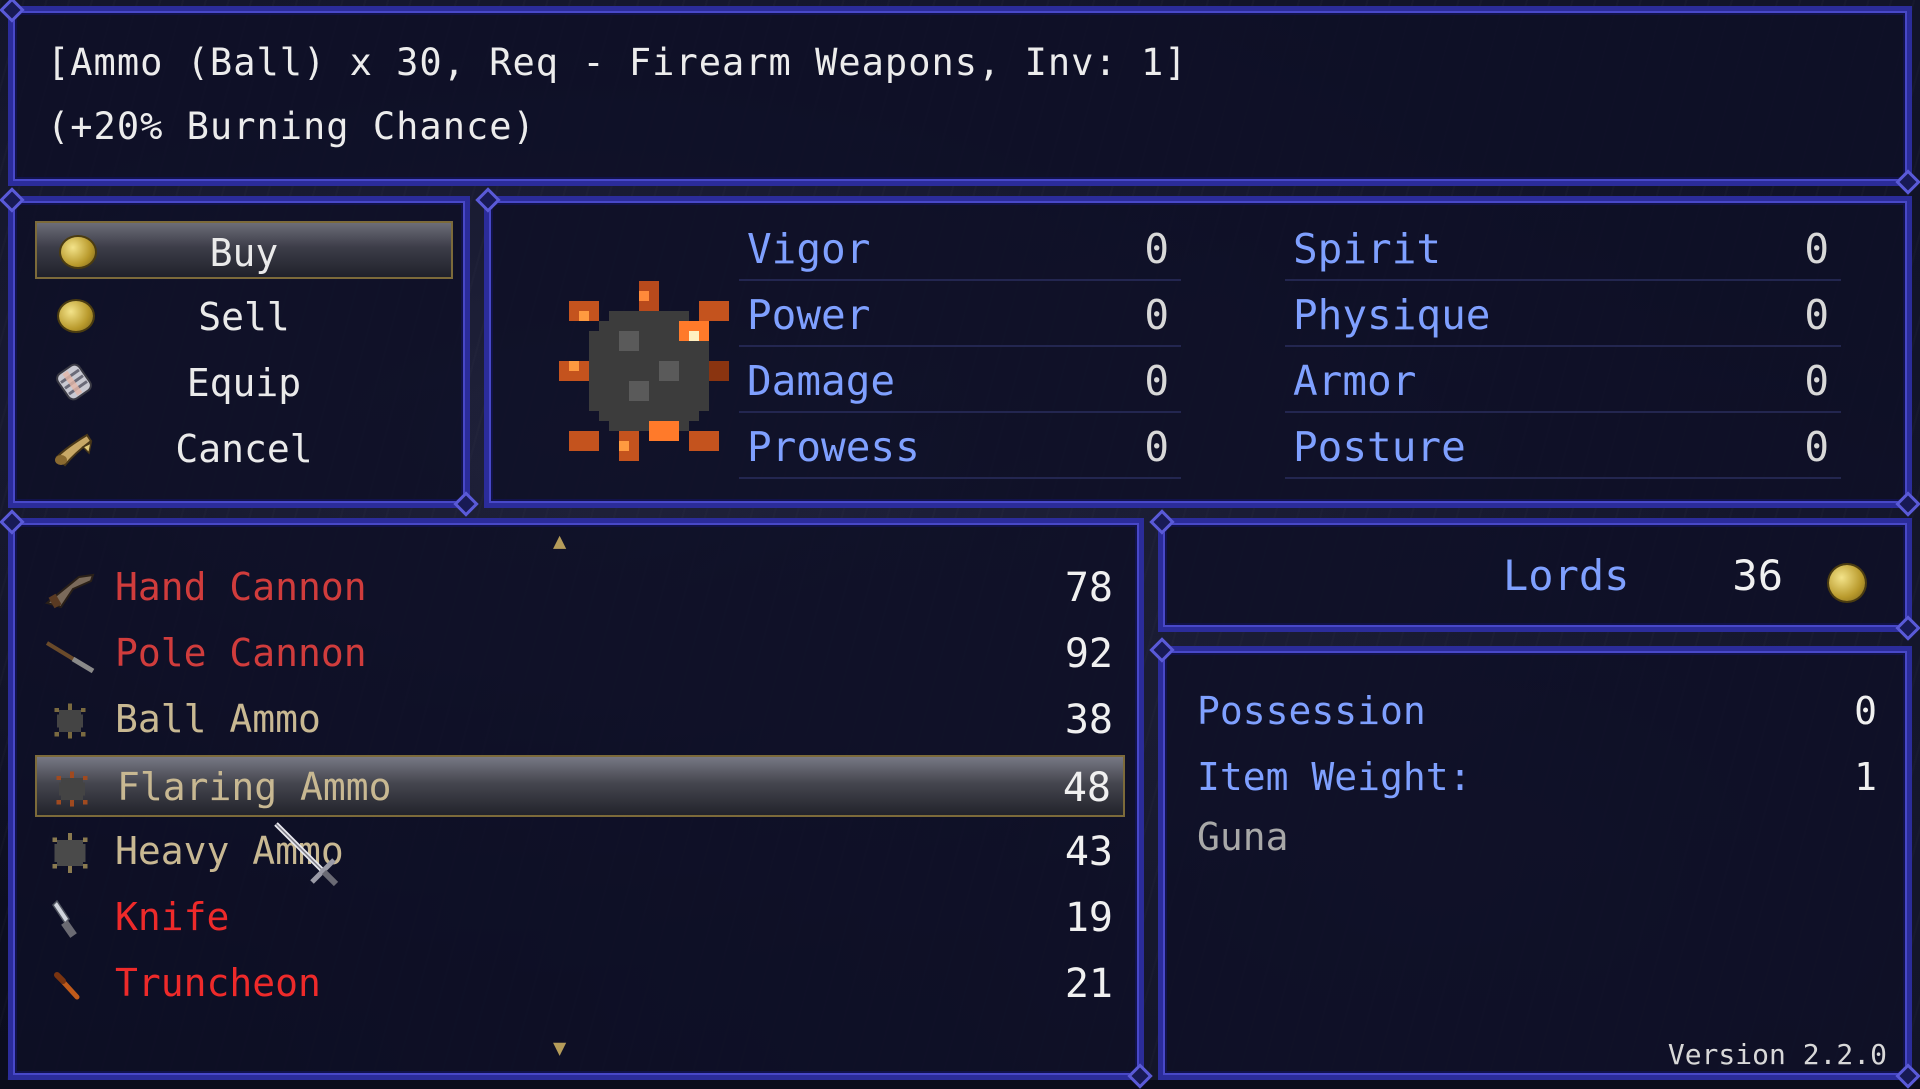  Describe the element at coordinates (70, 721) in the screenshot. I see `ball-ammo-icon` at that location.